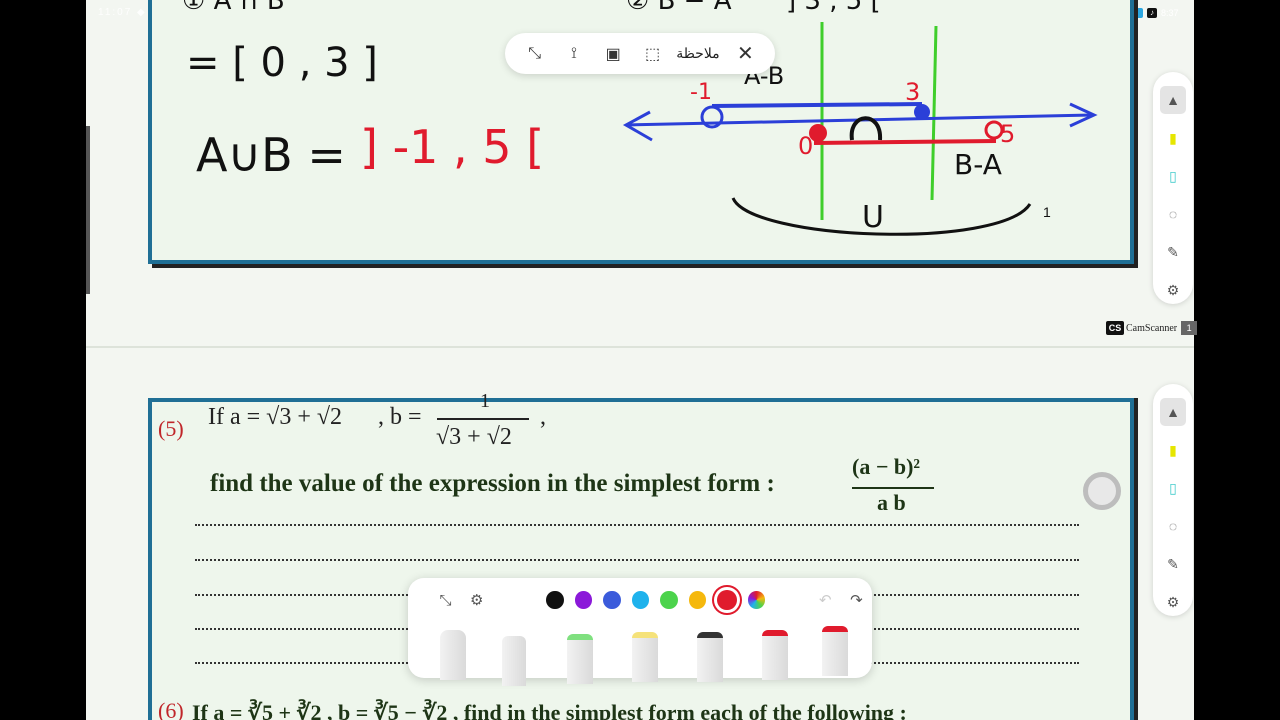  I want to click on highlighter-pen, so click(580, 659).